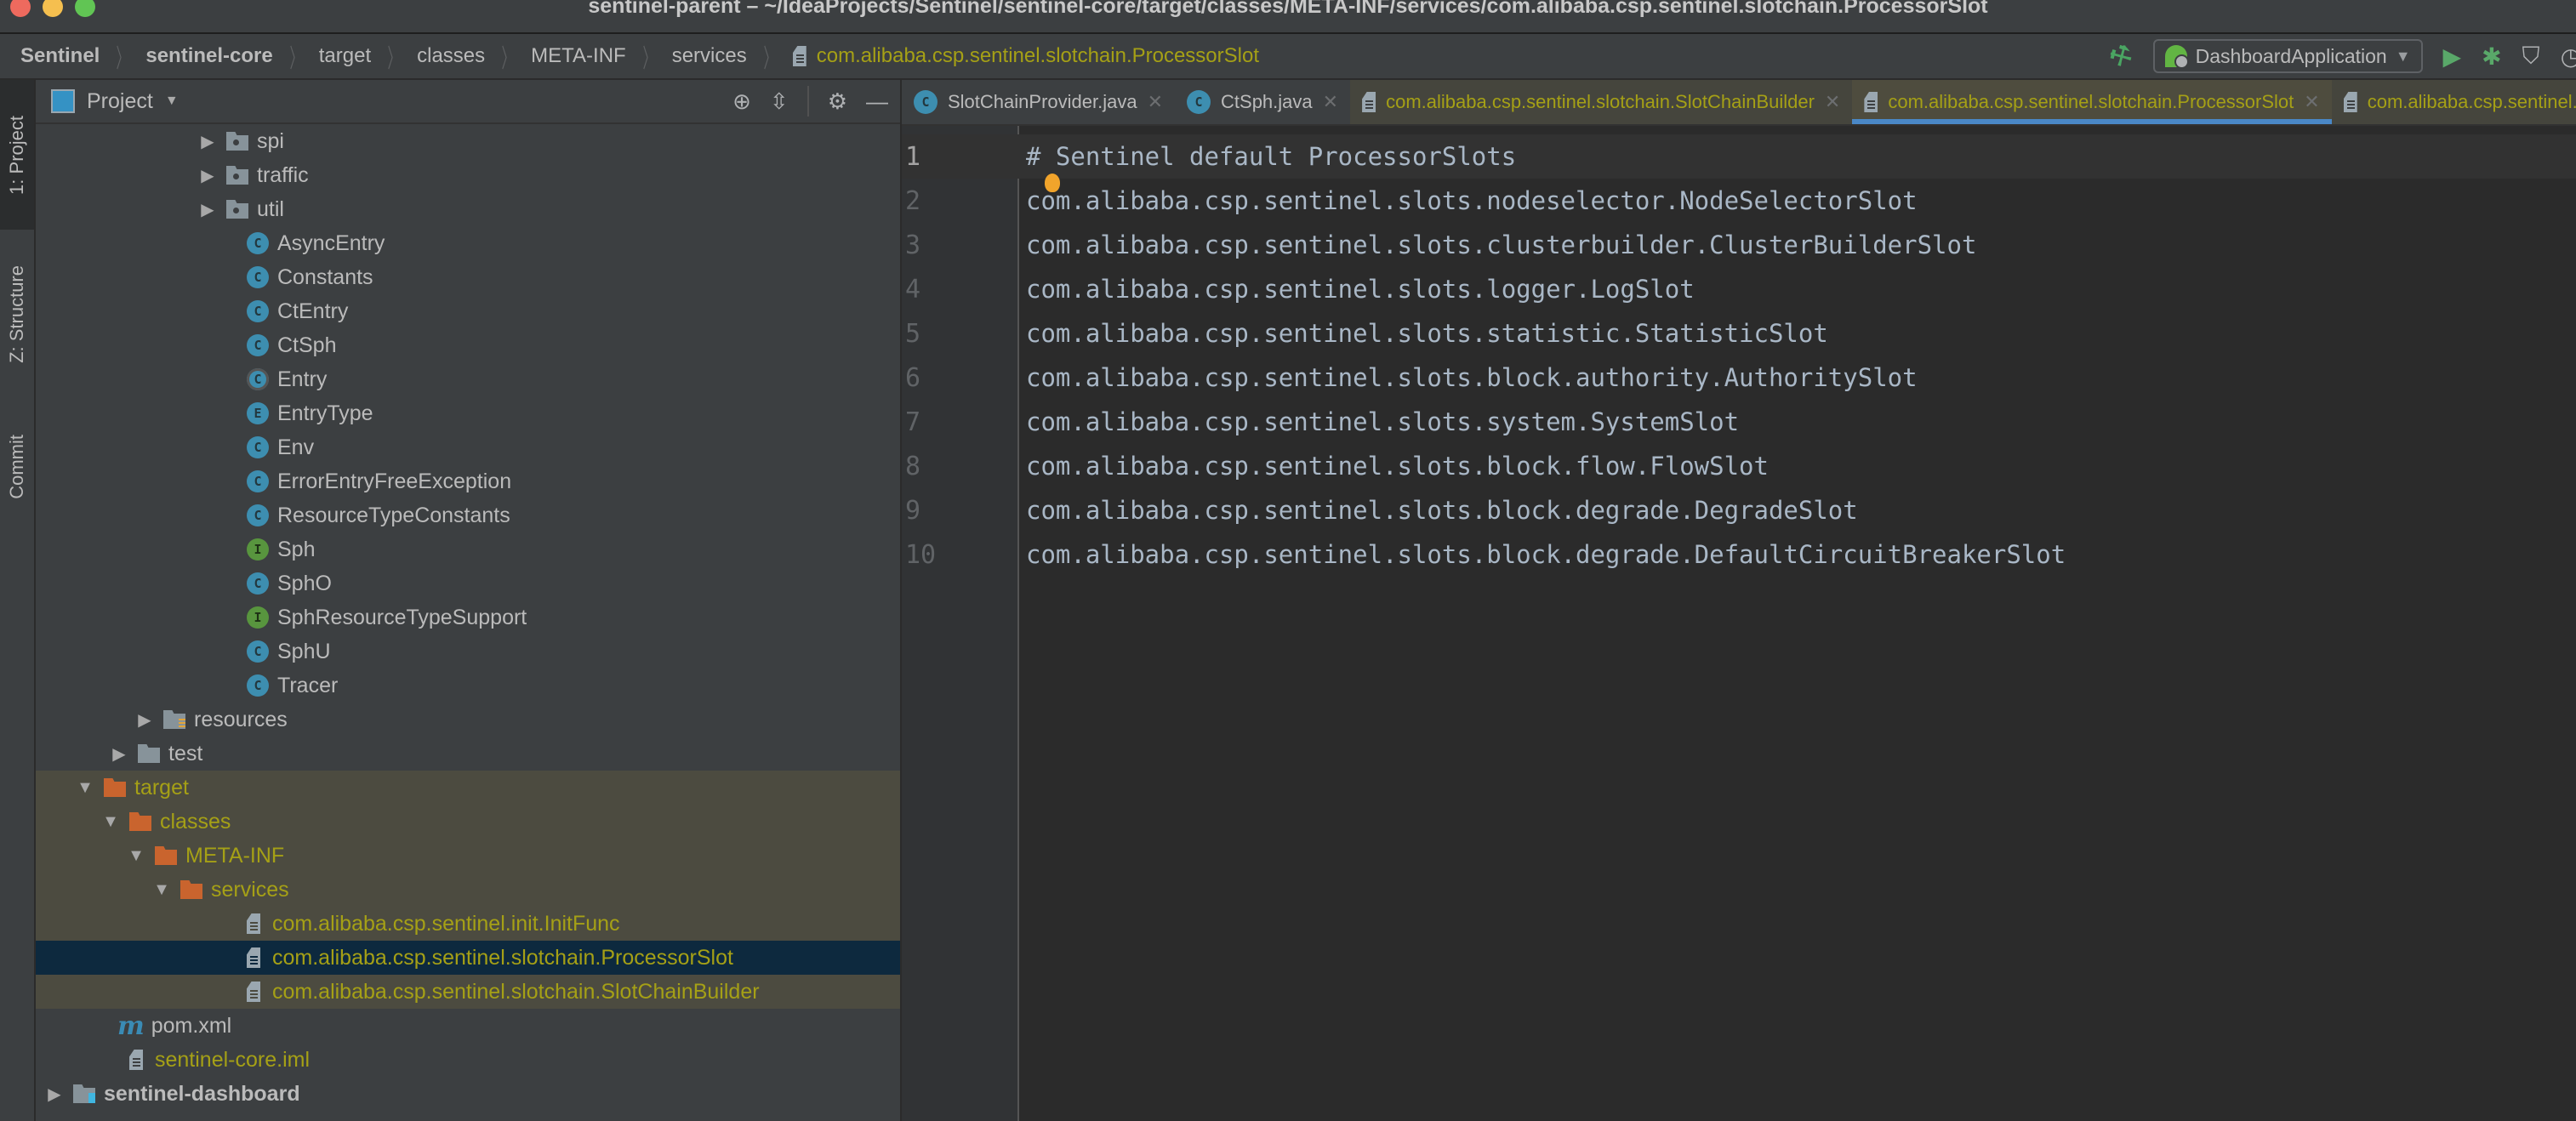  Describe the element at coordinates (468, 890) in the screenshot. I see `tree-item: ▼ services` at that location.